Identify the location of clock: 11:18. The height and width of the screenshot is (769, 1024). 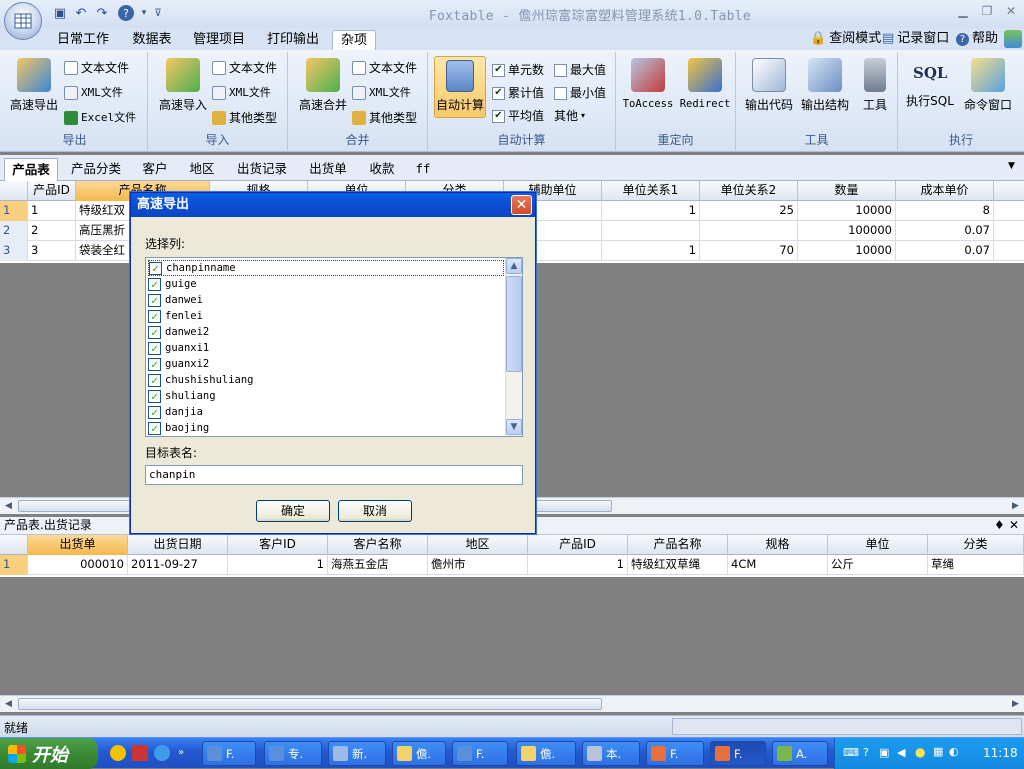
(1000, 753).